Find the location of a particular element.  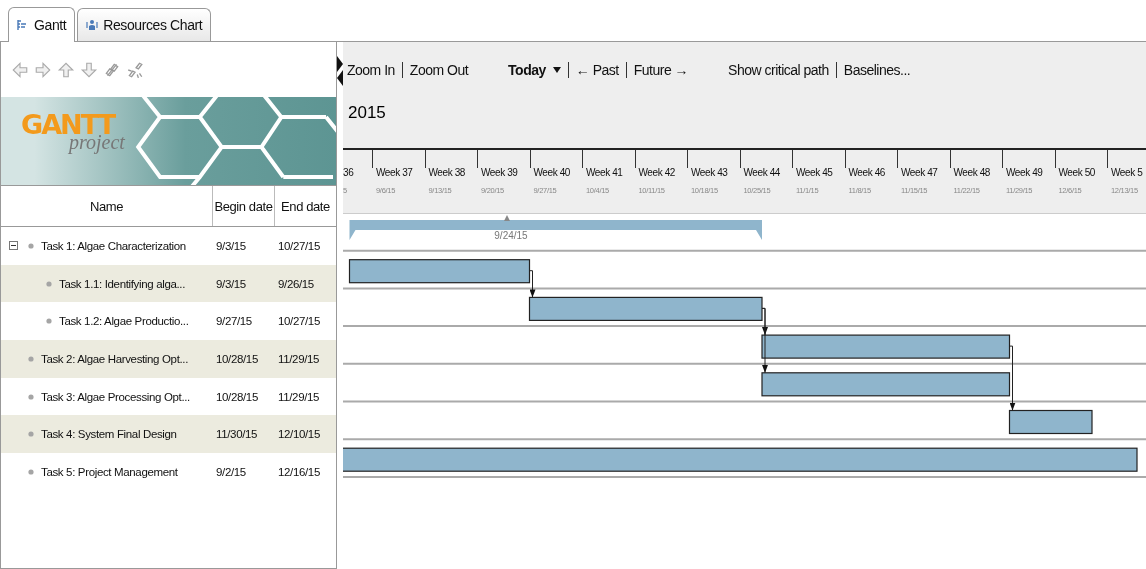

task-name: Task 4: System Final Design is located at coordinates (109, 434).